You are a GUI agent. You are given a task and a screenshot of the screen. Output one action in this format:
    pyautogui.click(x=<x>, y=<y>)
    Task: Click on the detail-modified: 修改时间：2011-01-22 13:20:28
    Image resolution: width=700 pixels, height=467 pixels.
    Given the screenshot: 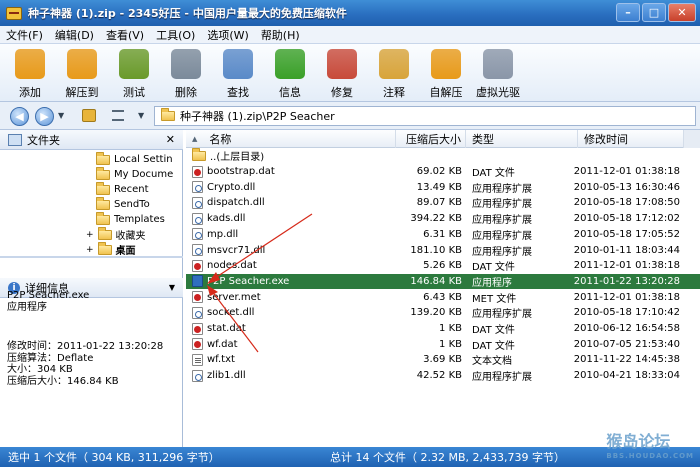 What is the action you would take?
    pyautogui.click(x=85, y=346)
    